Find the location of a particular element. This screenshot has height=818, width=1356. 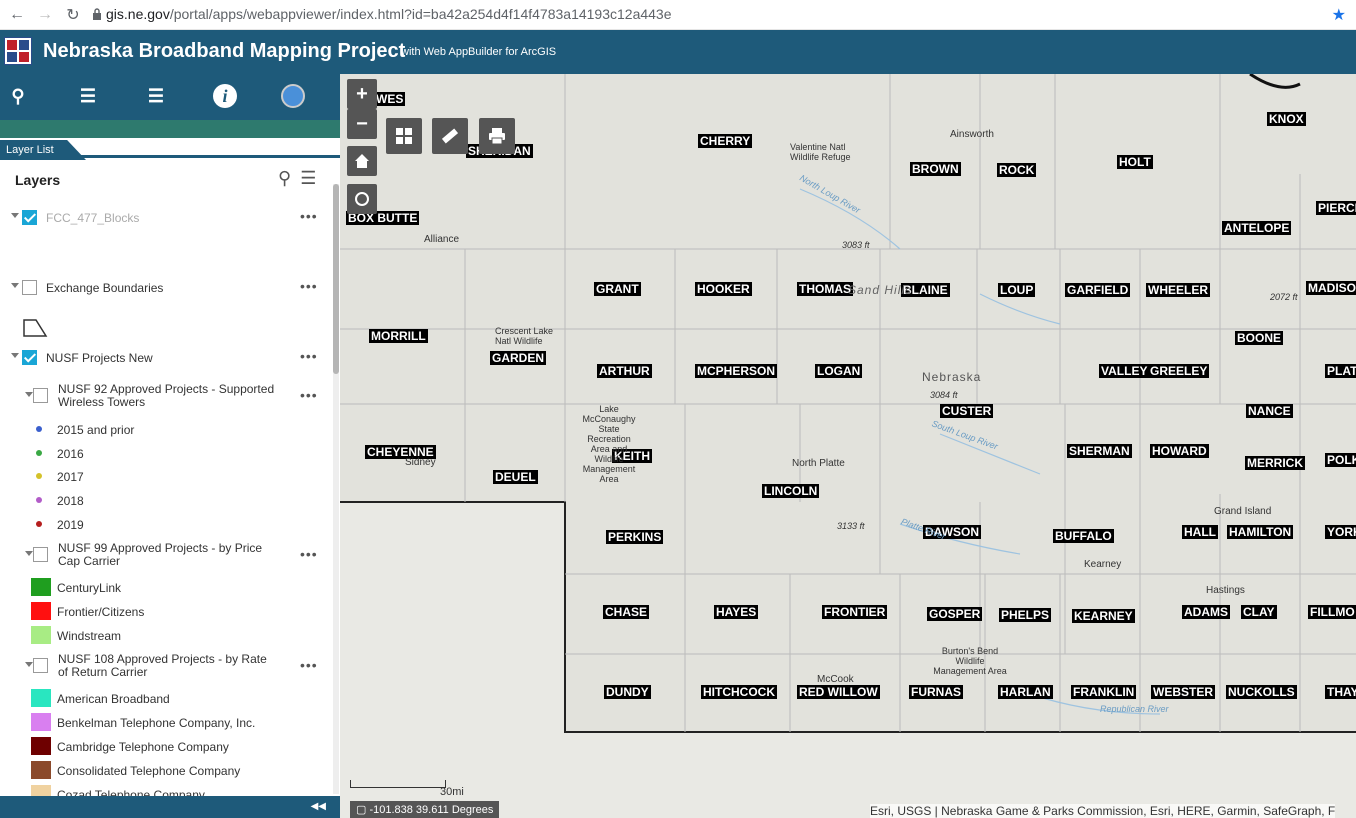

legend-list-icon: ☰ is located at coordinates (88, 96).